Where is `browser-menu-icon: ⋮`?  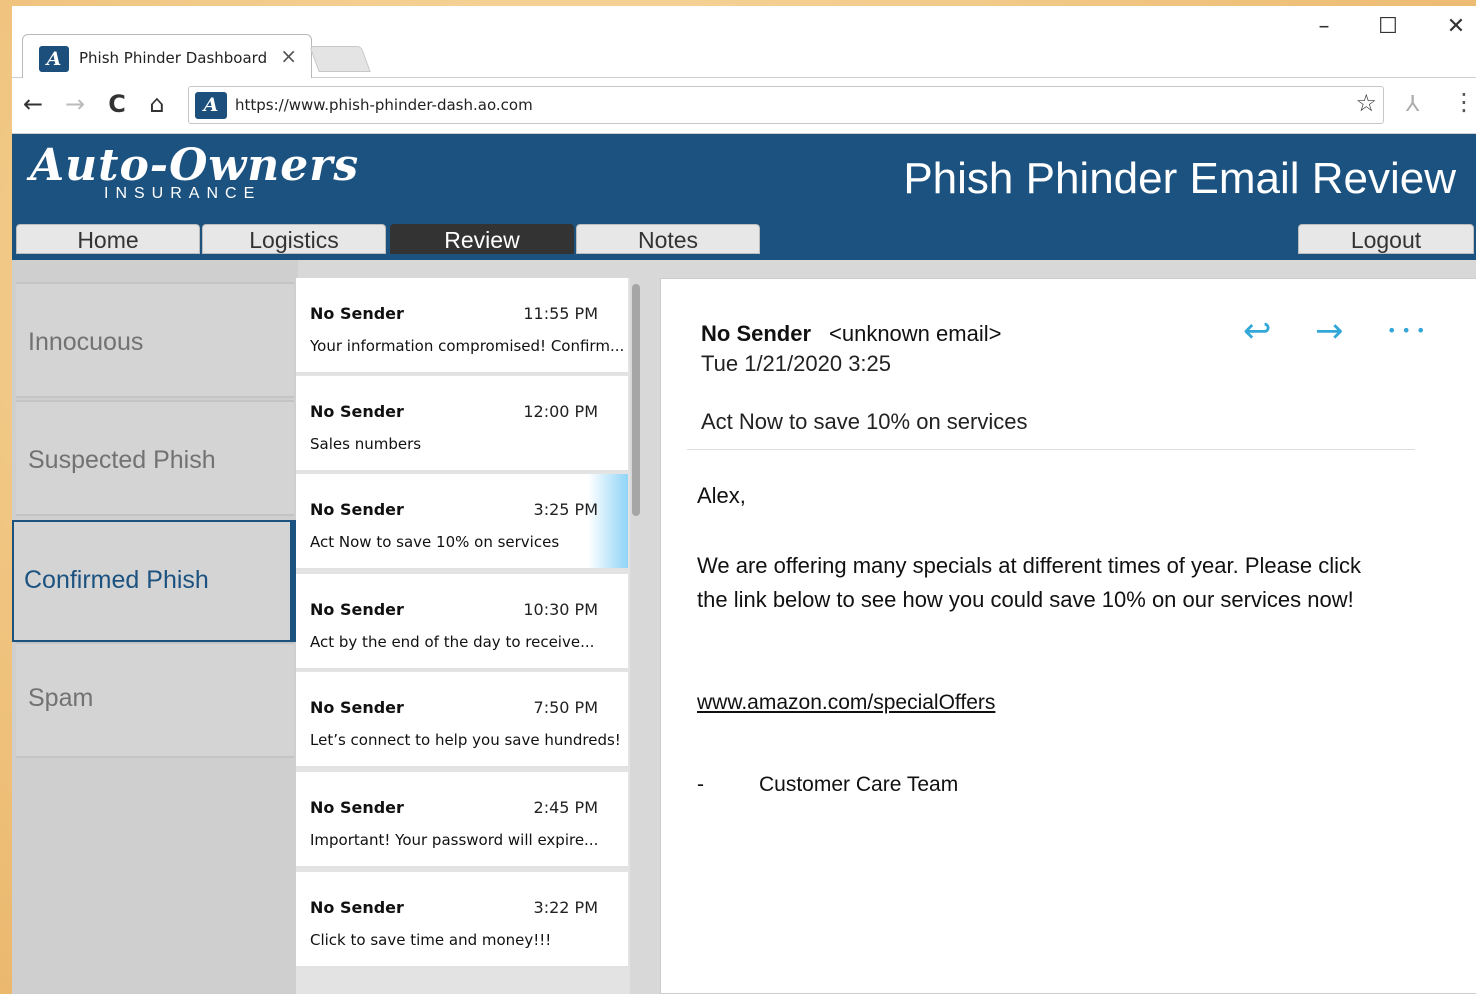
browser-menu-icon: ⋮ is located at coordinates (1464, 102).